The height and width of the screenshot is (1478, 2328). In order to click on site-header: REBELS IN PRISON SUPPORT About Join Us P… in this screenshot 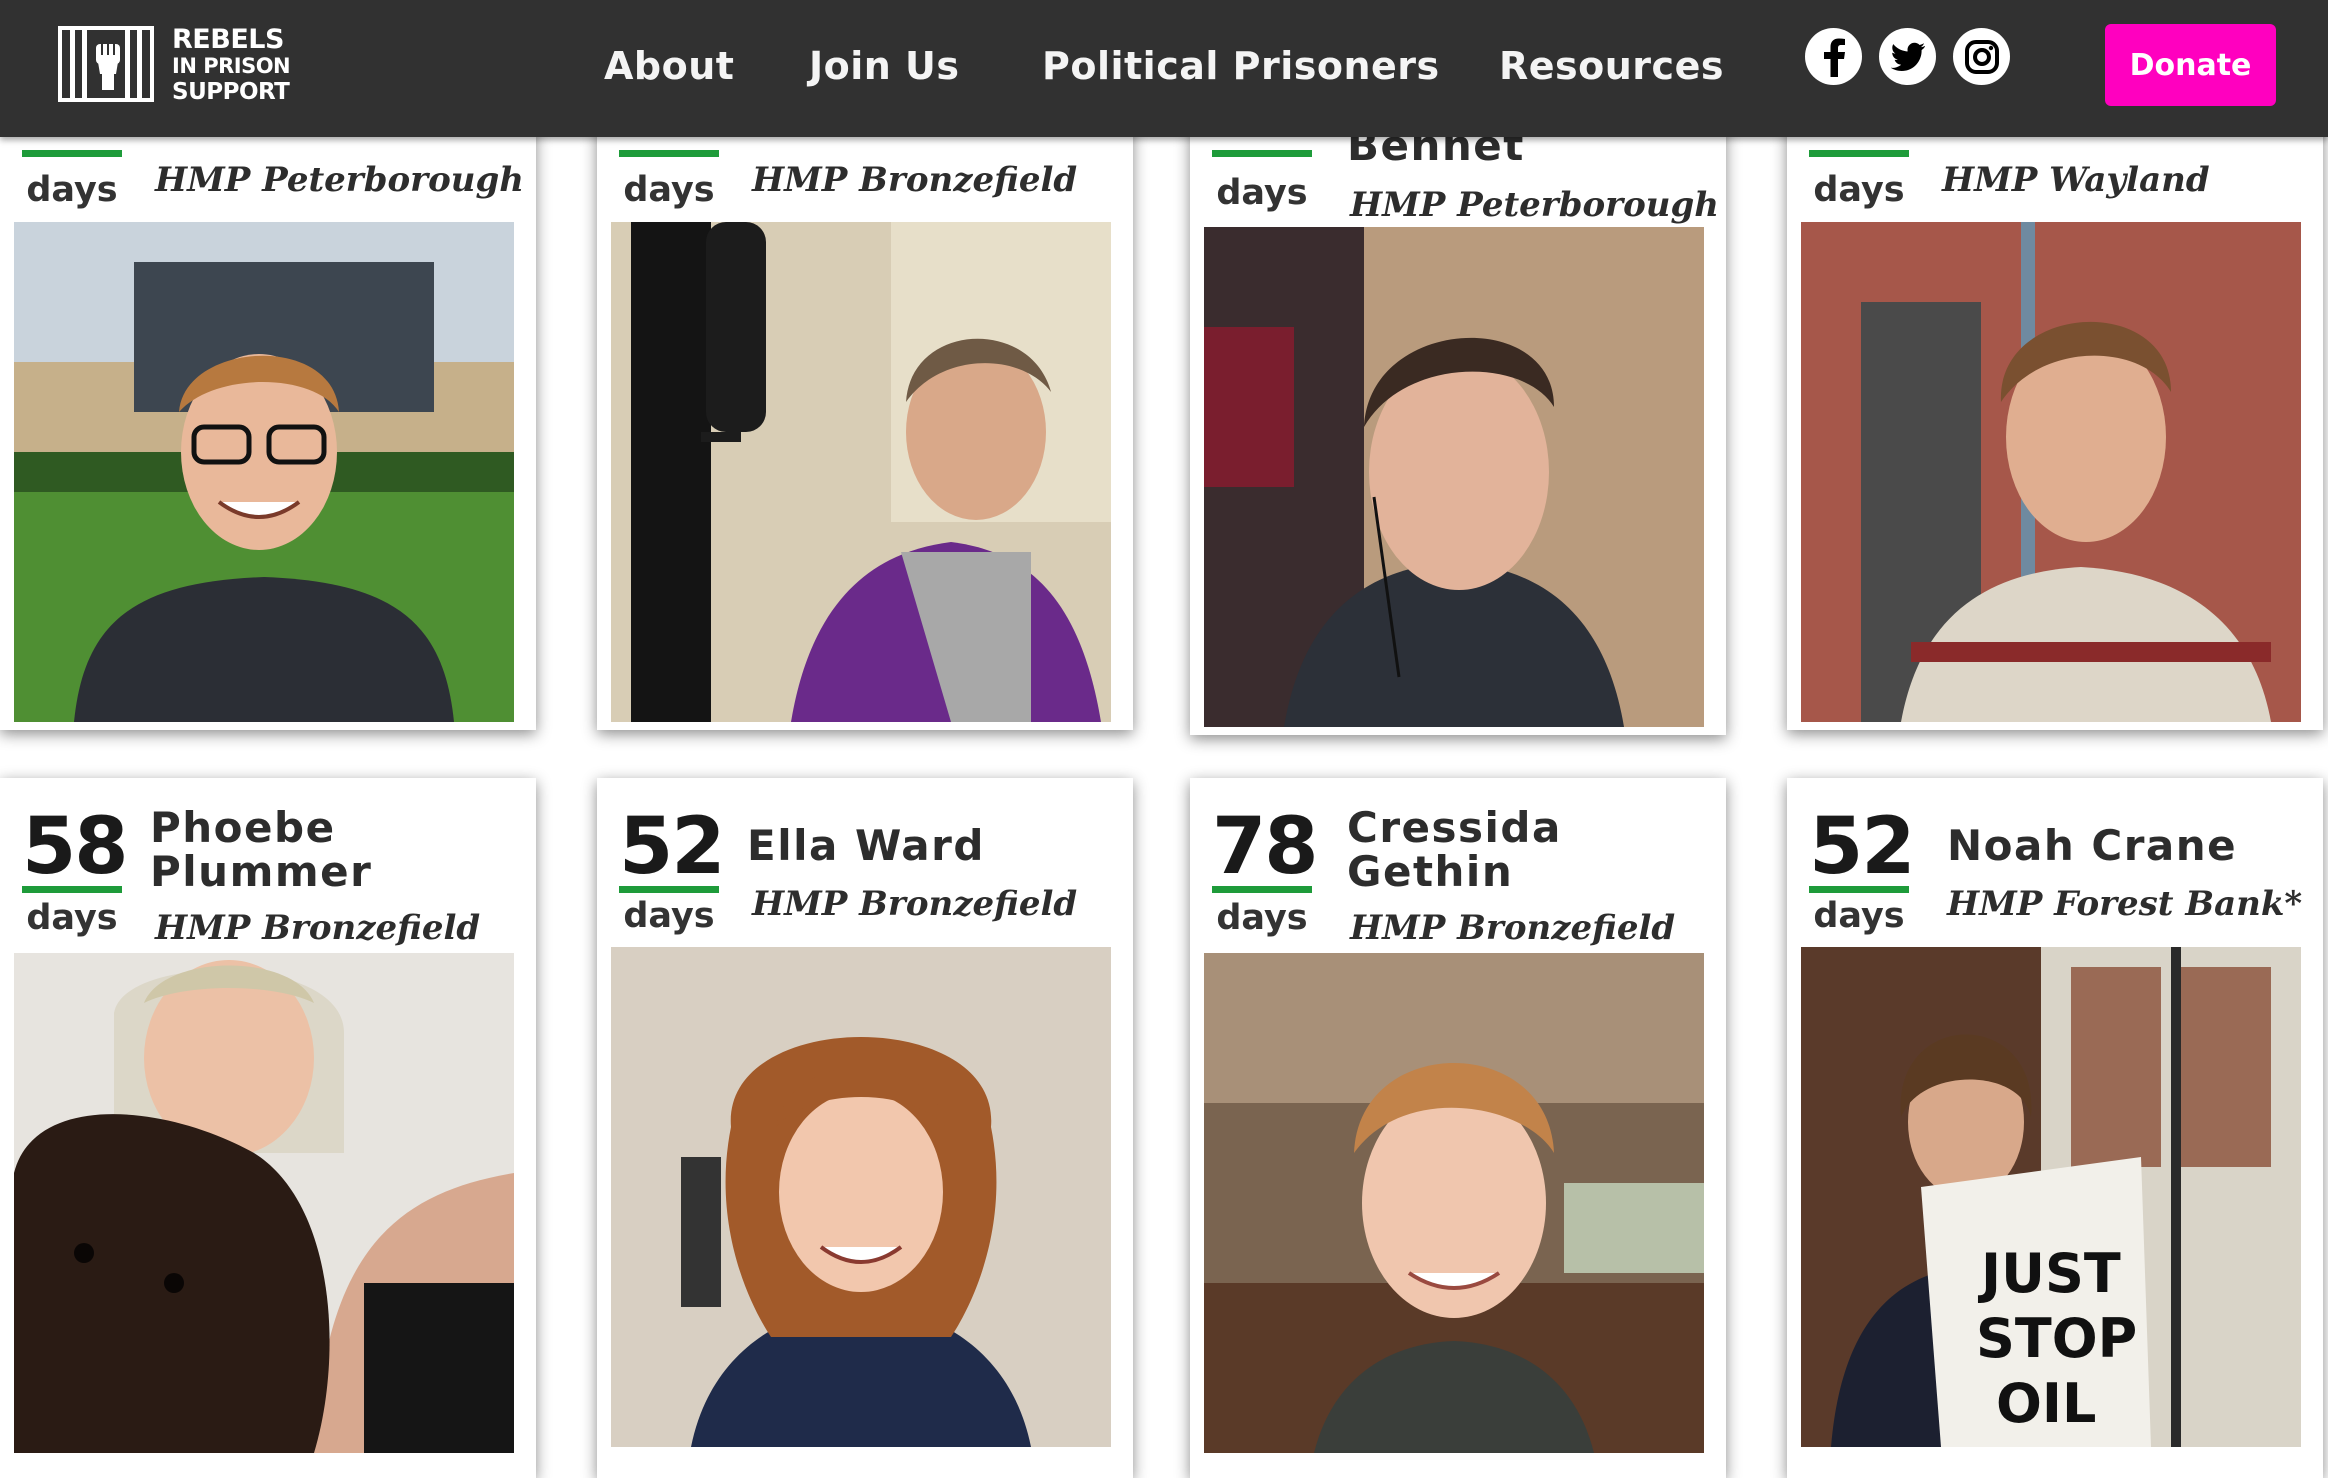, I will do `click(1164, 68)`.